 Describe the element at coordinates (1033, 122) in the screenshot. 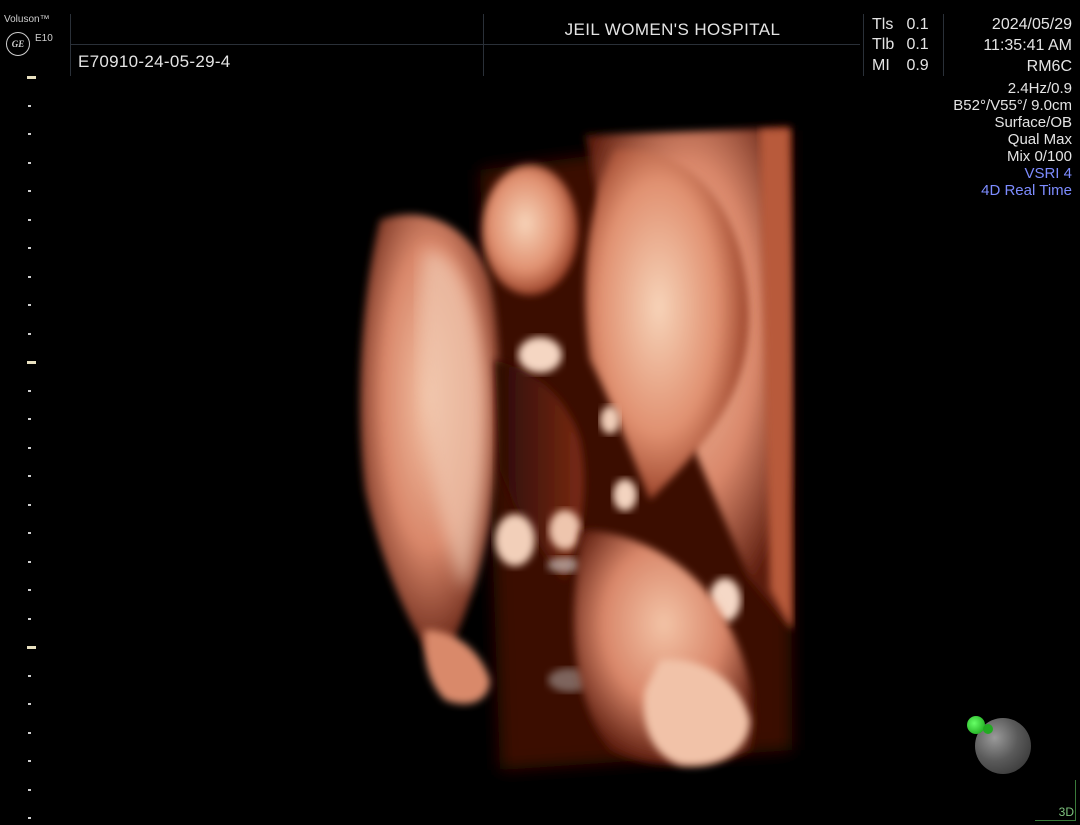

I see `param-render-mode: Surface/OB` at that location.